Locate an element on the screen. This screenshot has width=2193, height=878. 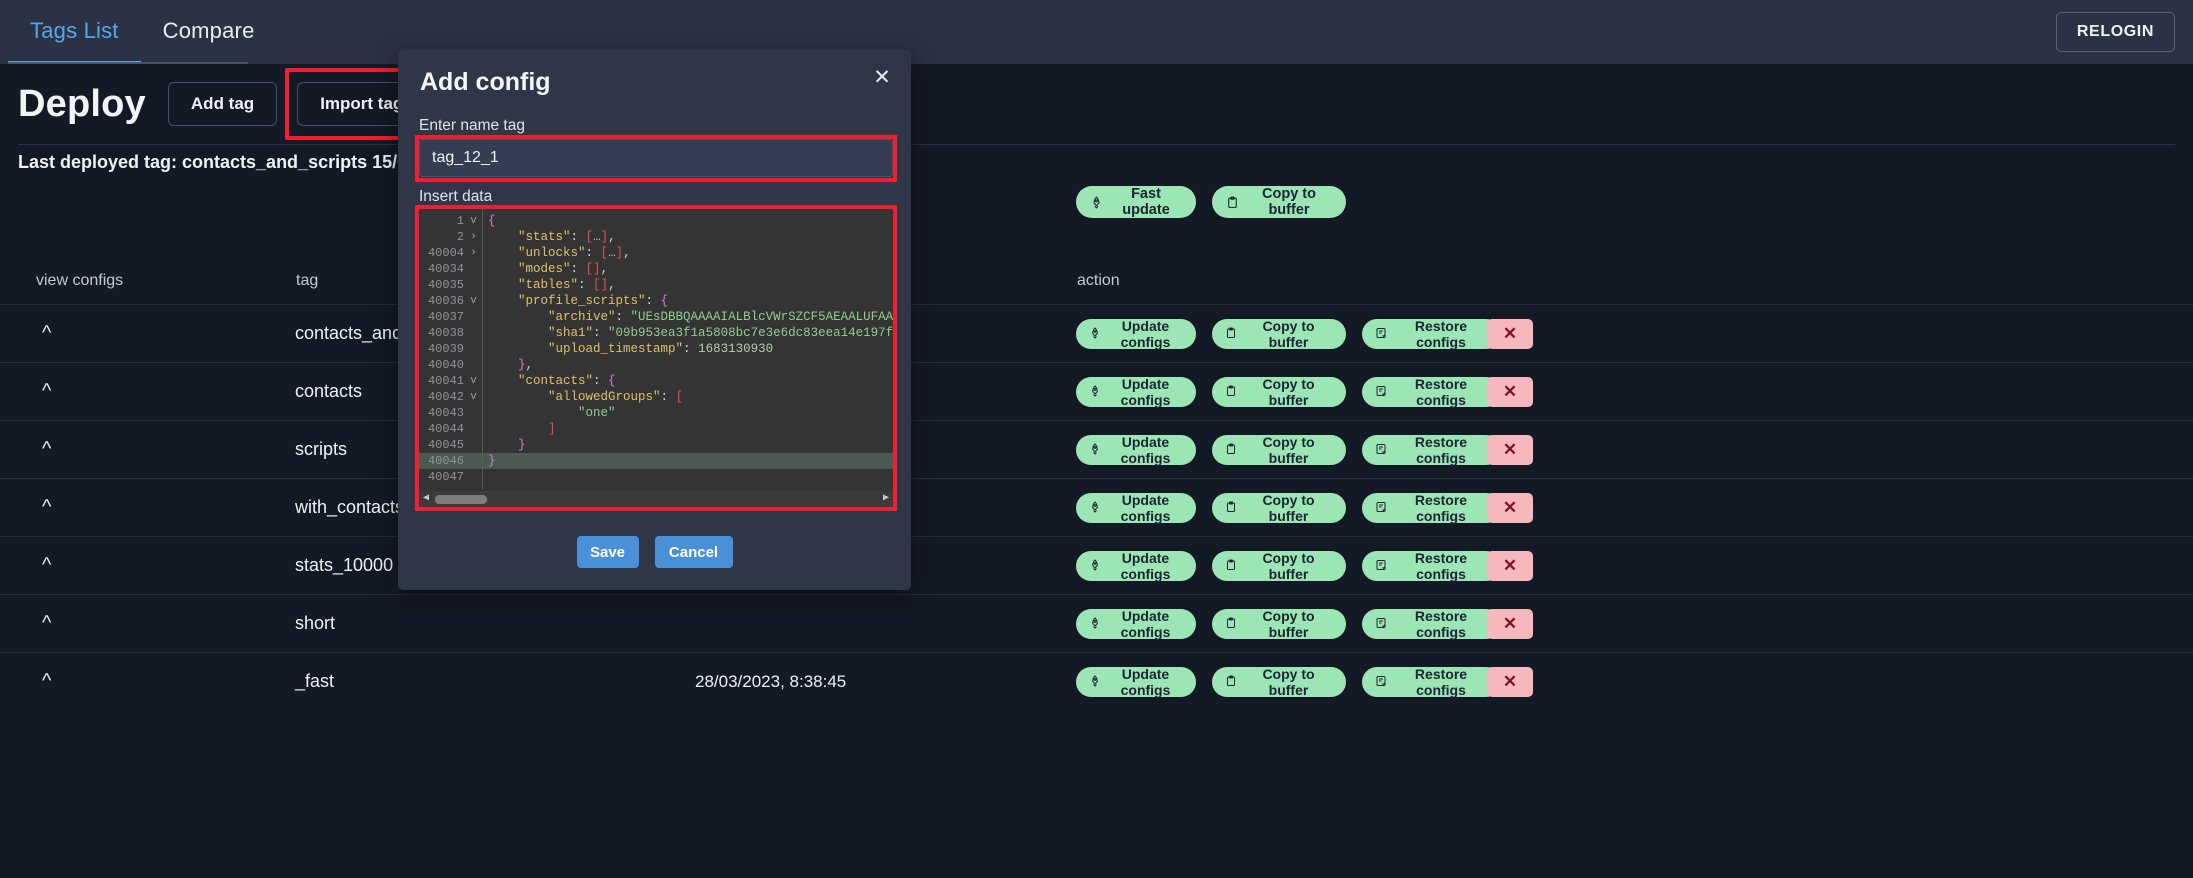
row-tag-name: short is located at coordinates (315, 623).